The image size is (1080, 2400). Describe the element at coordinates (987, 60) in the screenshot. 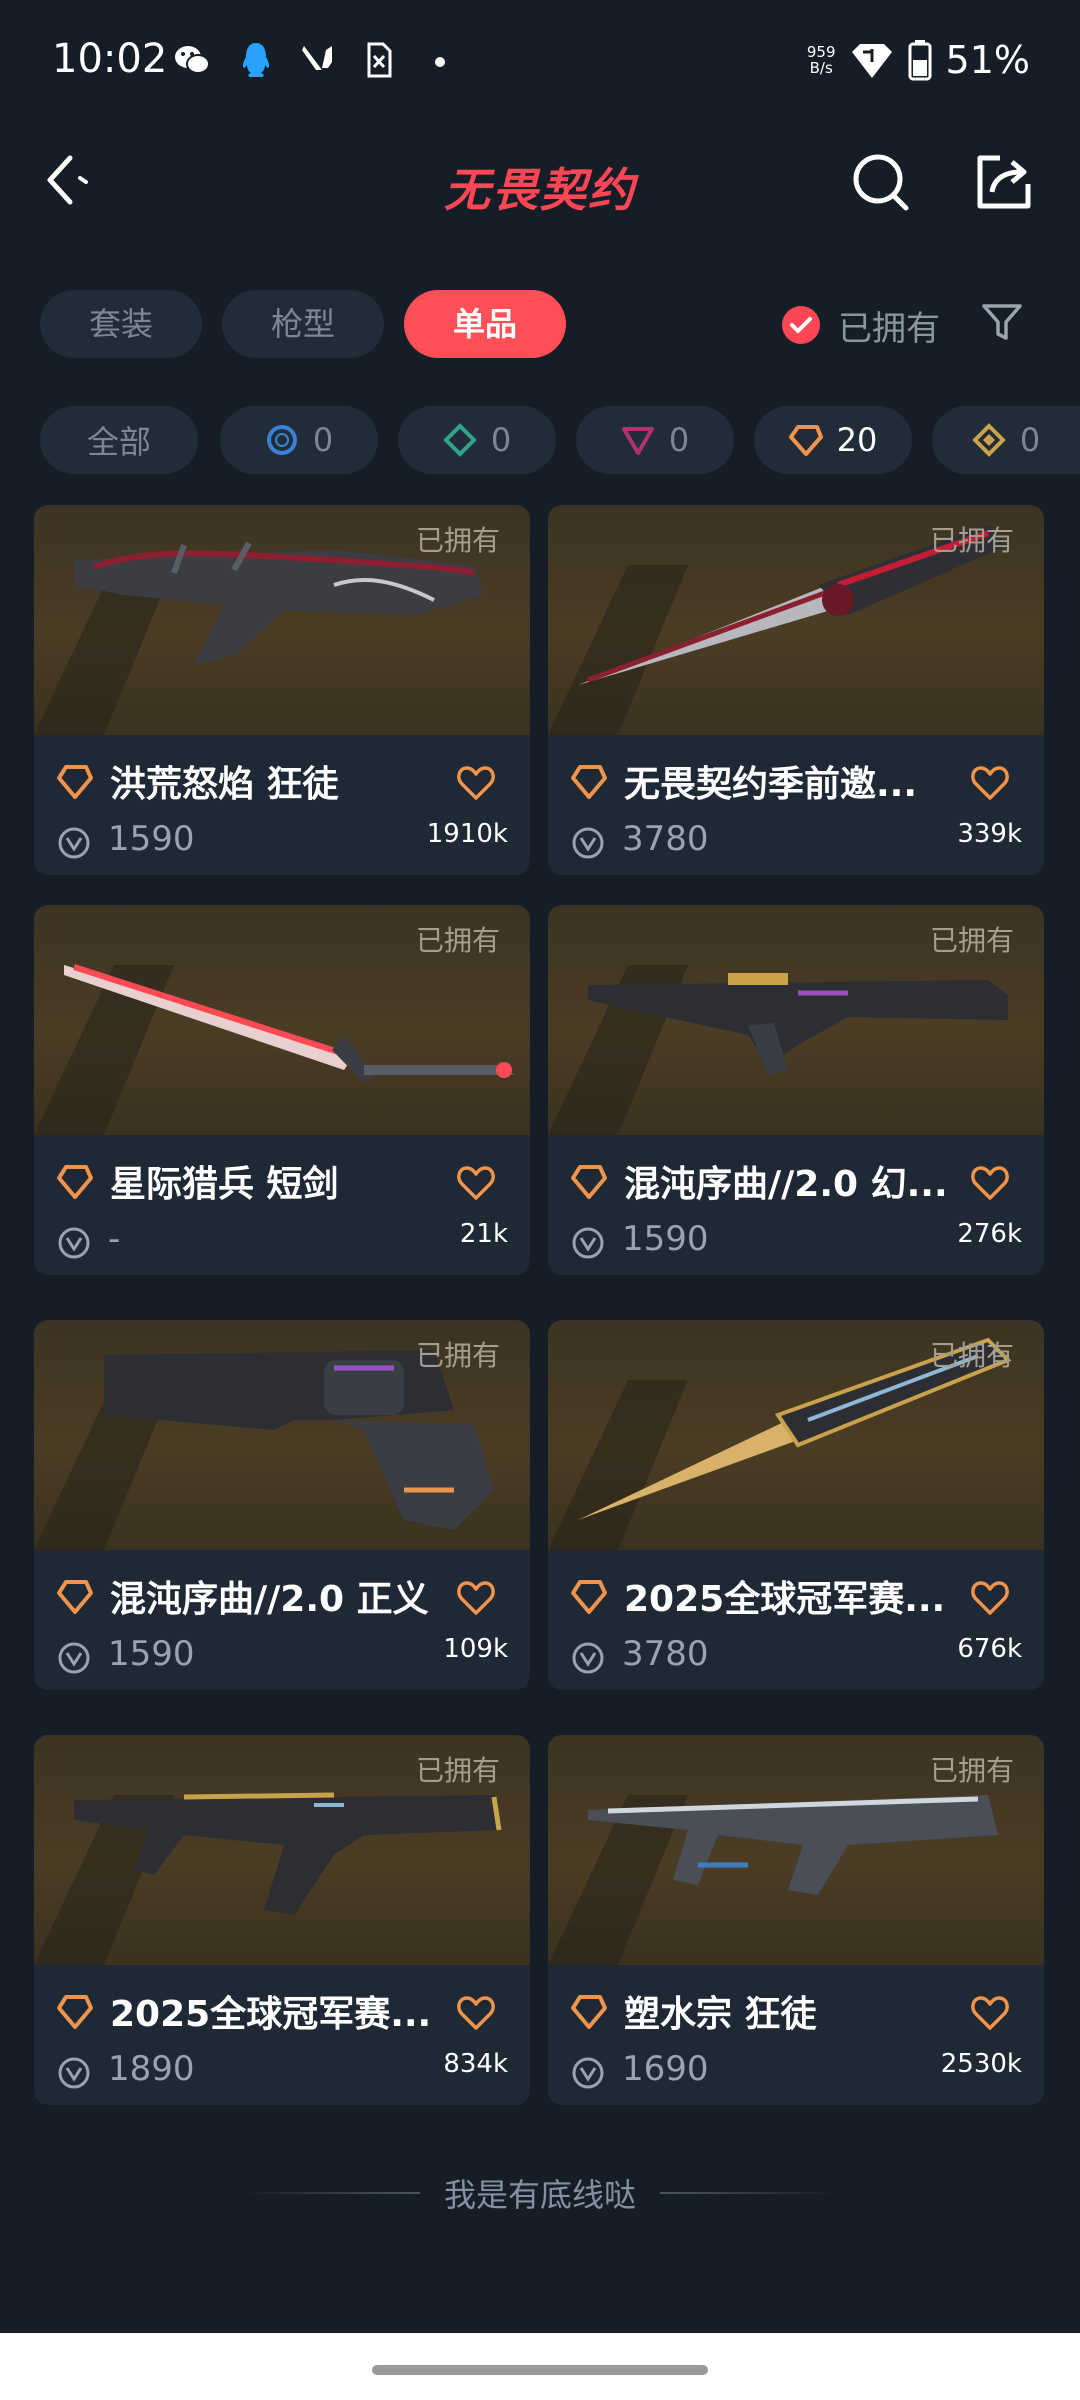

I see `battery-percent: 51%` at that location.